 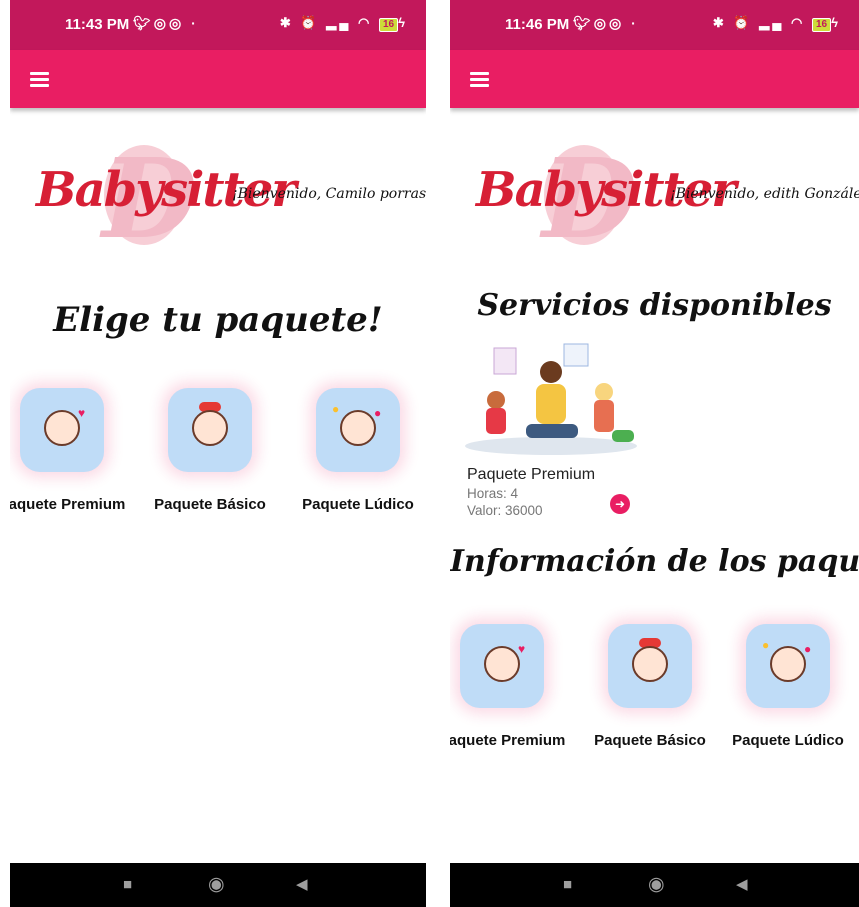 What do you see at coordinates (654, 25) in the screenshot?
I see `status-bar: 11:46 PM 🐦︎◎◎ · ✱ ⏰ ▂▄ ◠ 16 ϟ` at bounding box center [654, 25].